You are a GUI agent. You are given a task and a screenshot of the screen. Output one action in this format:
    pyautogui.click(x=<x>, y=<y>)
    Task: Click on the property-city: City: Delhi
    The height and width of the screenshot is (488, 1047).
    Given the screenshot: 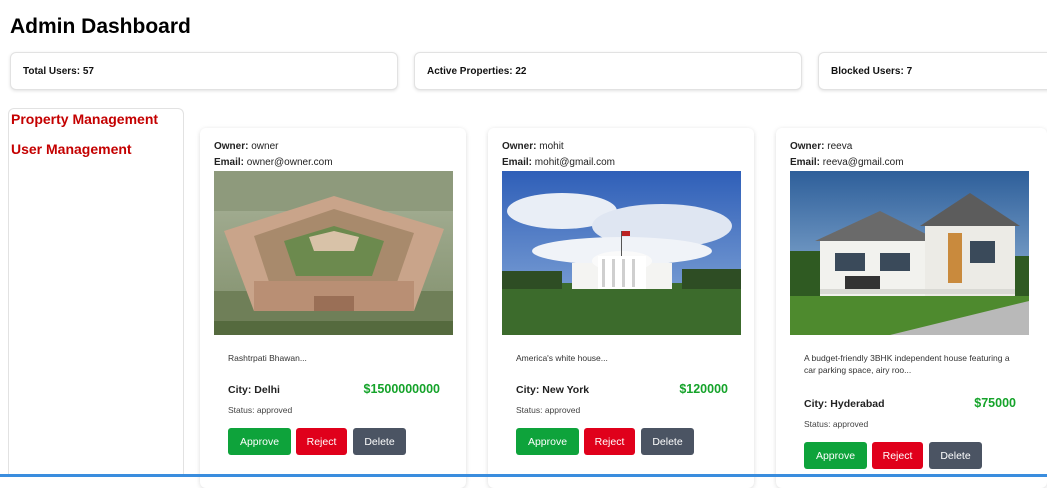 What is the action you would take?
    pyautogui.click(x=254, y=390)
    